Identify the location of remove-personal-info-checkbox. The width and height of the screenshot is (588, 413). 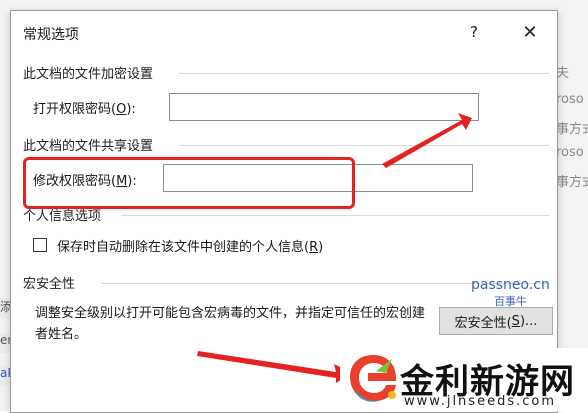
(40, 245).